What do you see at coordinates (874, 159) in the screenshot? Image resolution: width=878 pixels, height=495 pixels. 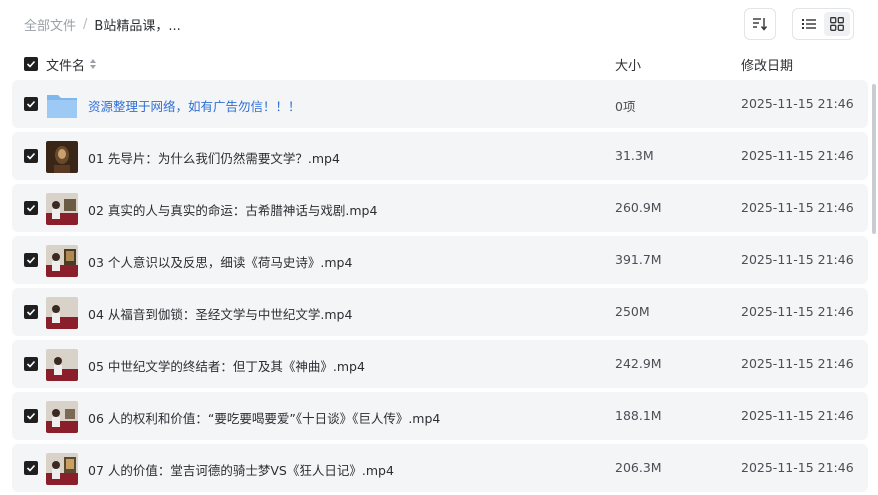 I see `vertical-scrollbar` at bounding box center [874, 159].